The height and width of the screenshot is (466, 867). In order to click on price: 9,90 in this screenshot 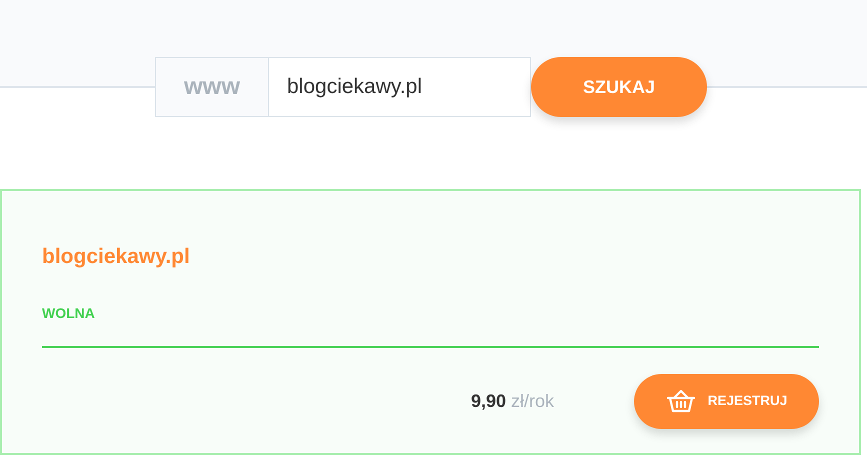, I will do `click(488, 401)`.